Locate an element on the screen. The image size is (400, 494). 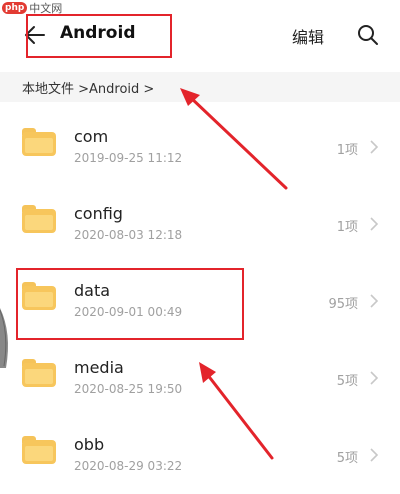
watermark-logo: php is located at coordinates (15, 8).